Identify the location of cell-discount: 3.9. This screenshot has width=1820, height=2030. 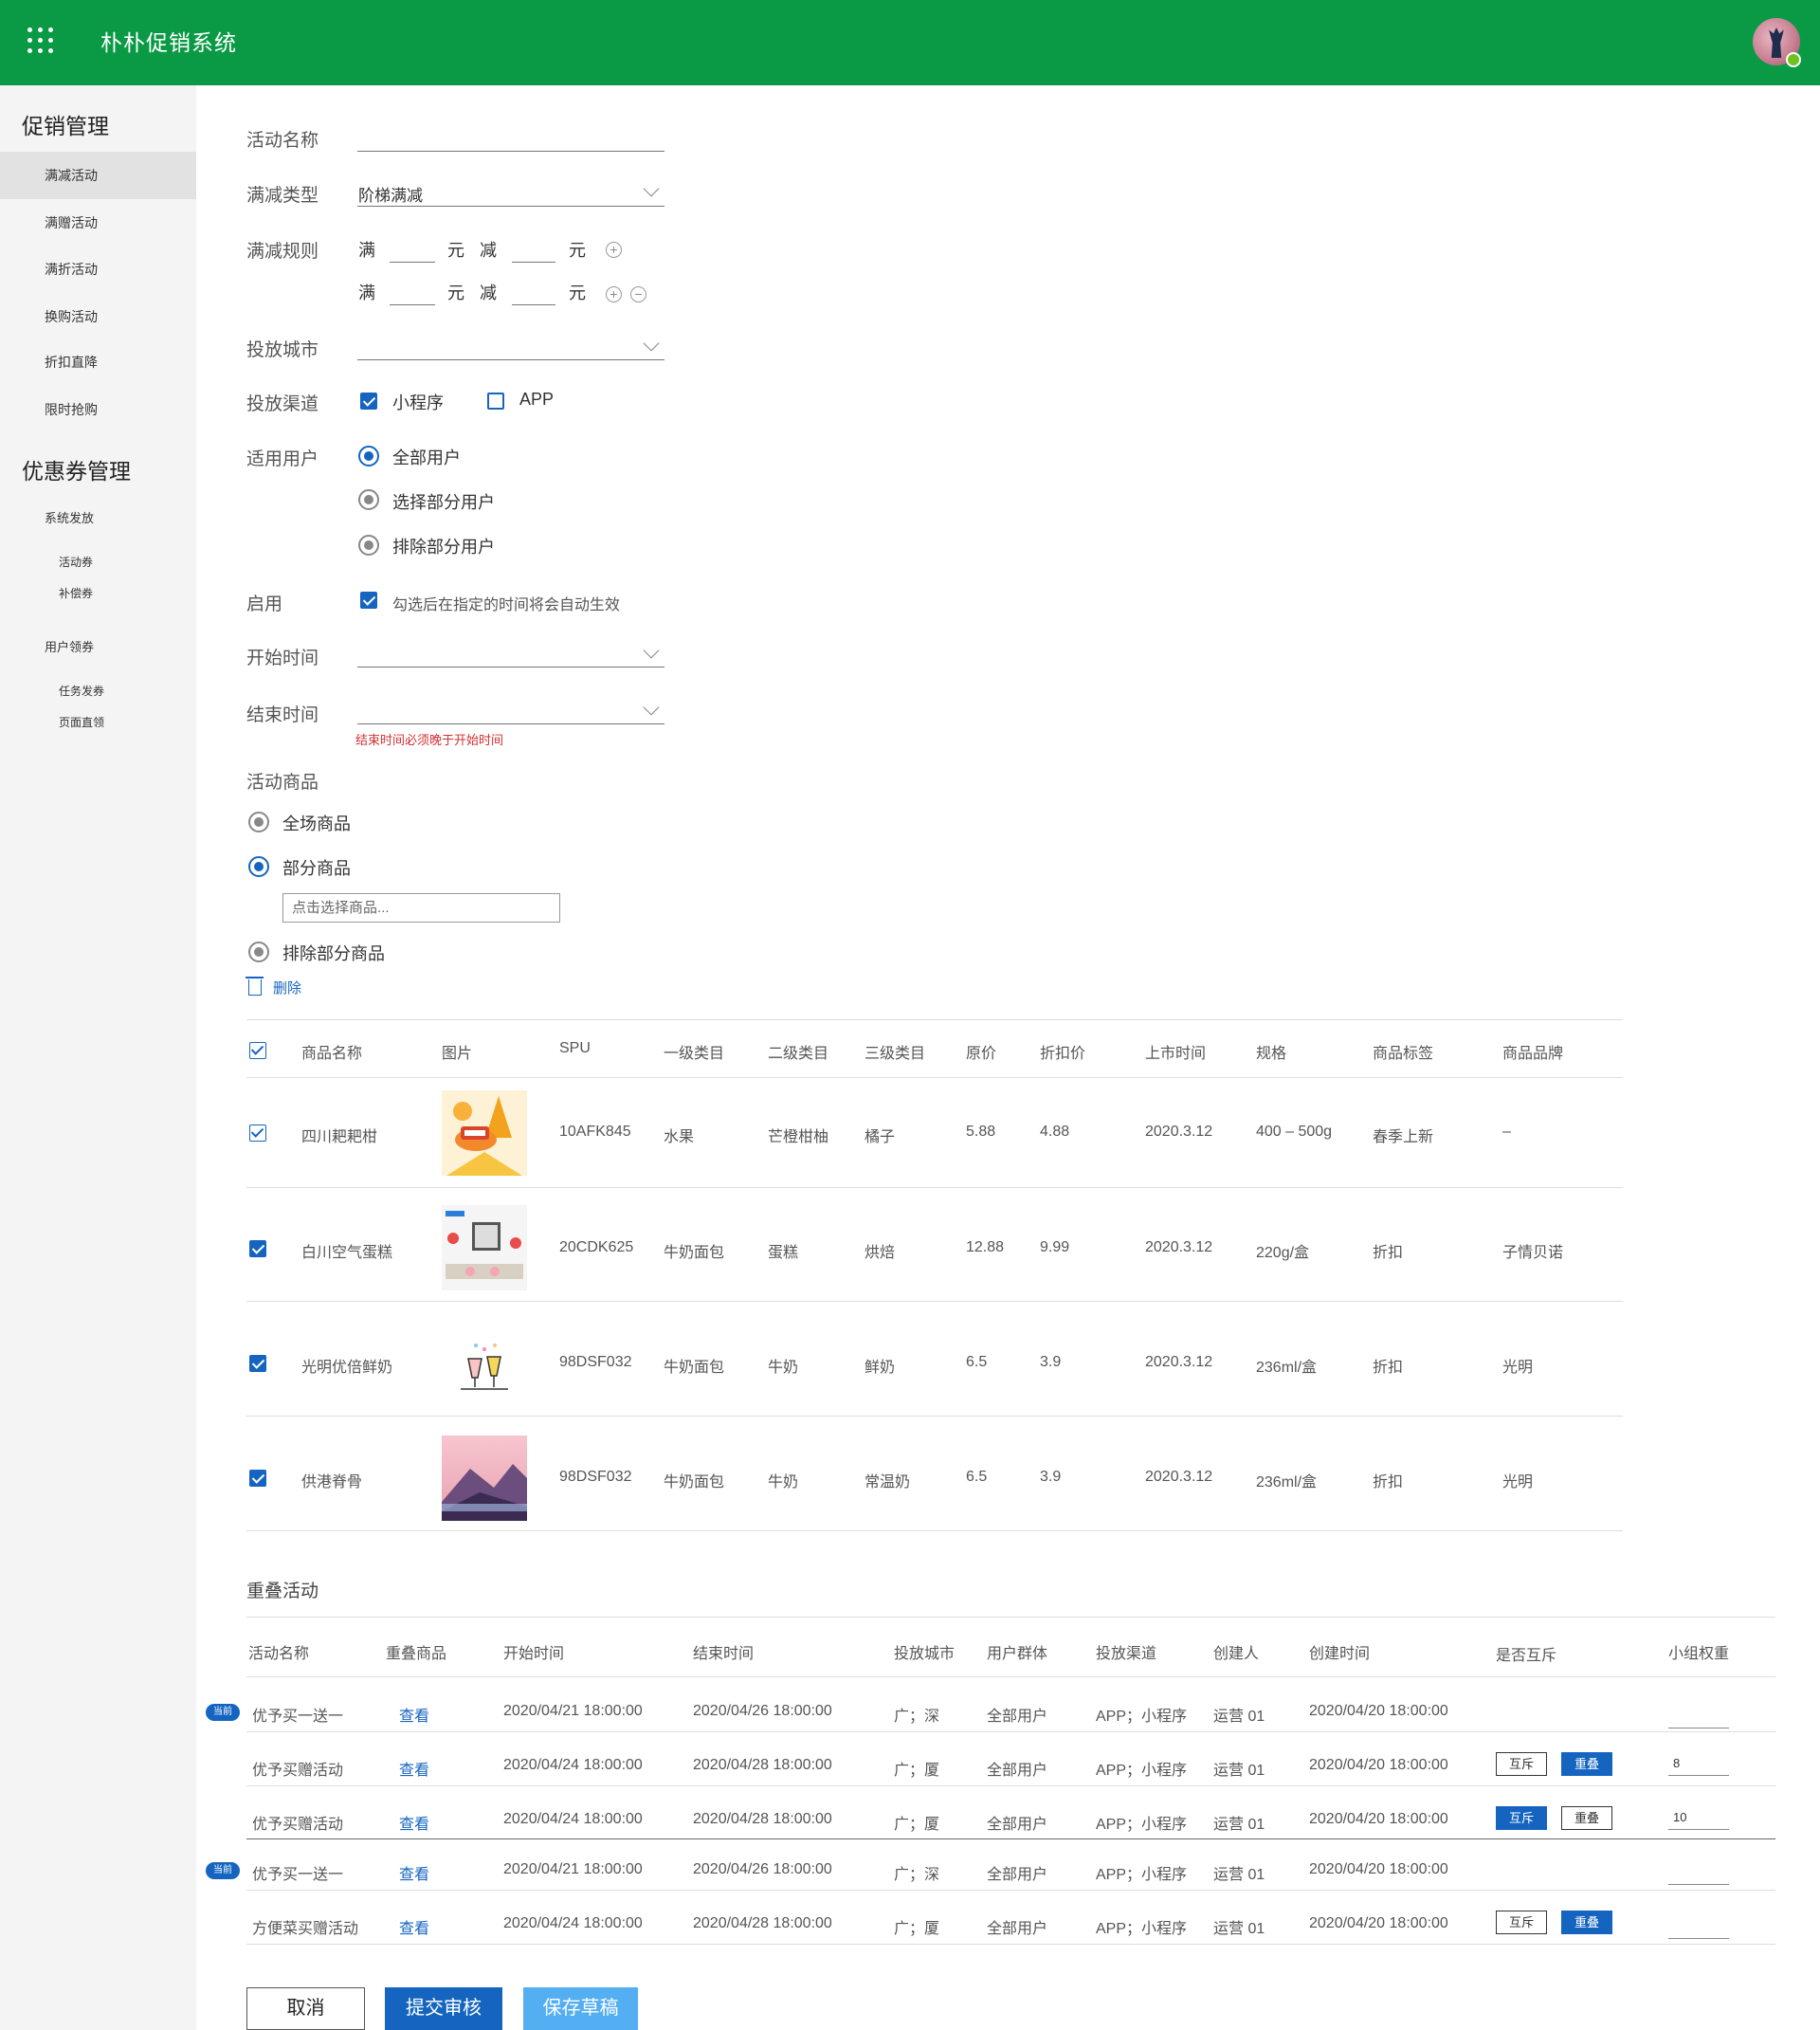
(1051, 1477).